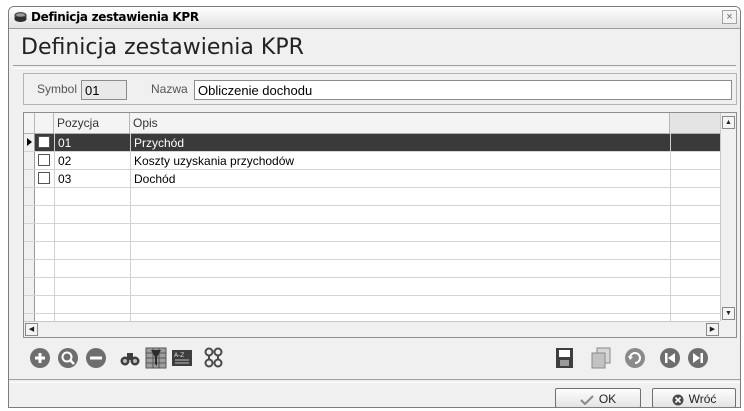 This screenshot has width=744, height=411. I want to click on copy-icon, so click(601, 358).